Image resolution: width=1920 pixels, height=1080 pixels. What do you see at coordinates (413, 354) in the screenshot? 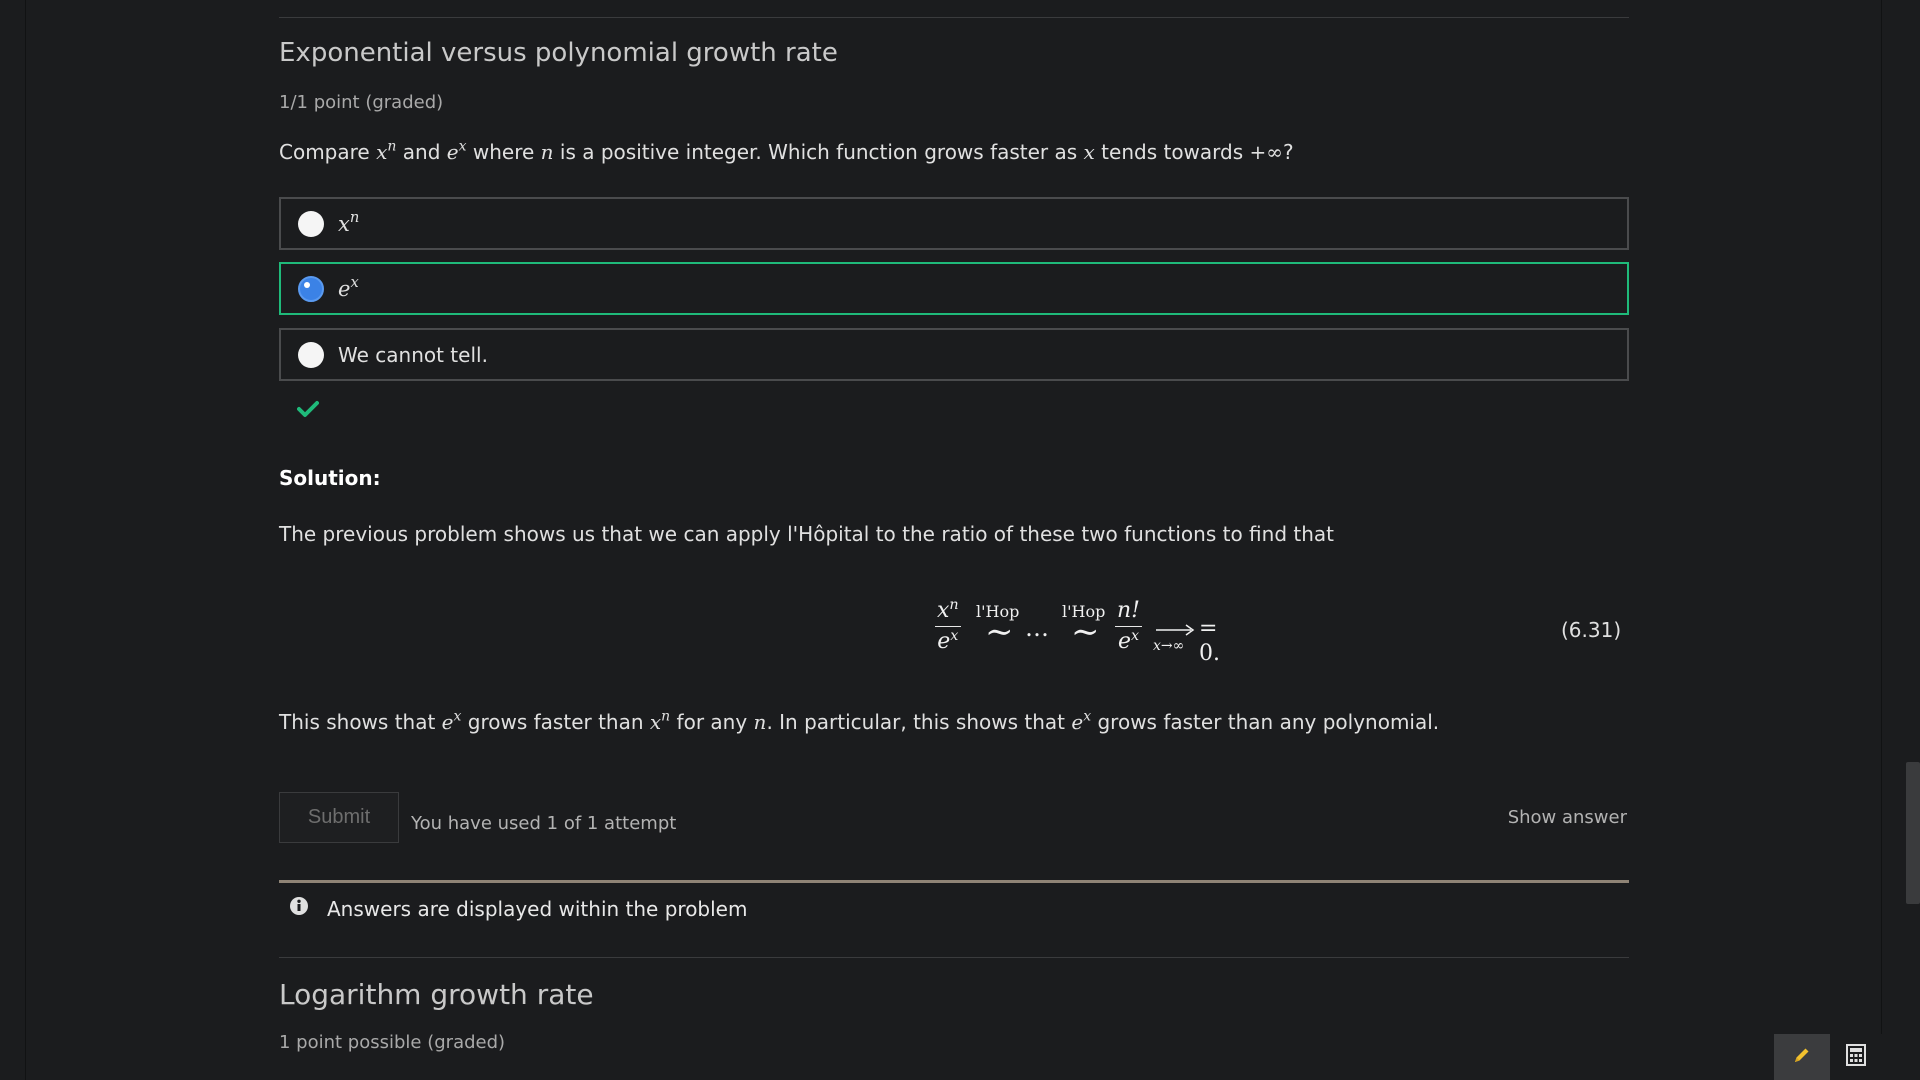
I see `option-label: We cannot tell.` at bounding box center [413, 354].